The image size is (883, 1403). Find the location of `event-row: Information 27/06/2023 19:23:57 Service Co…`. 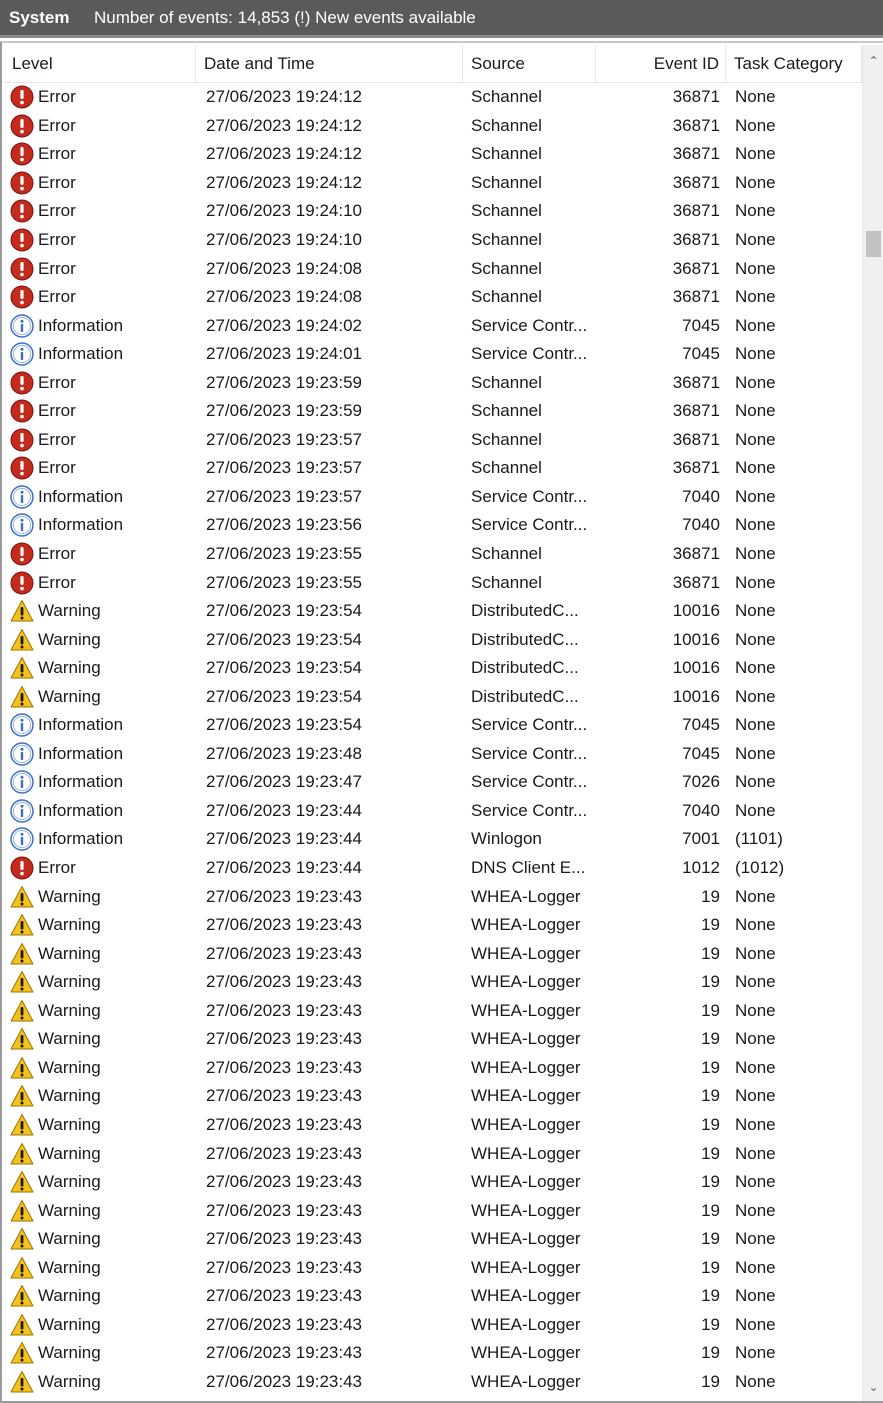

event-row: Information 27/06/2023 19:23:57 Service Co… is located at coordinates (433, 497).